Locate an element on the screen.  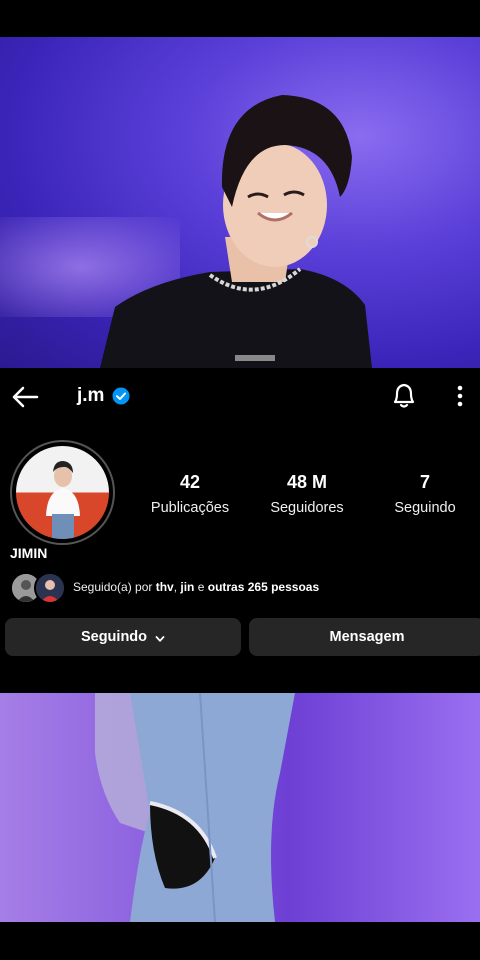
follower-avatar is located at coordinates (50, 588).